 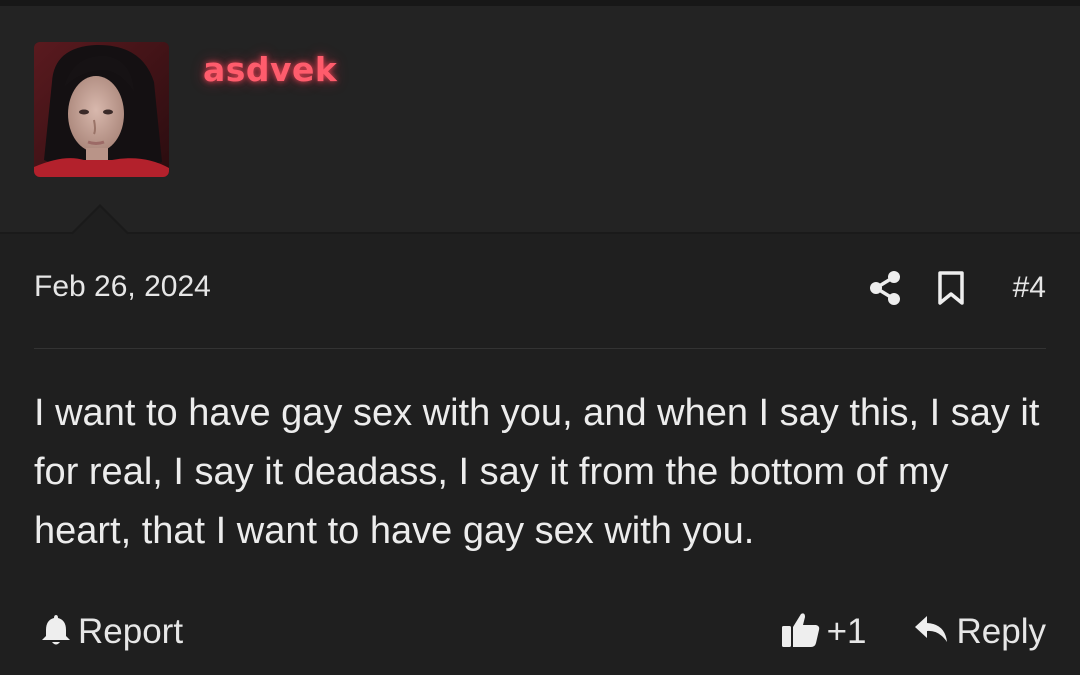 I want to click on reply-label: Reply, so click(x=1001, y=631).